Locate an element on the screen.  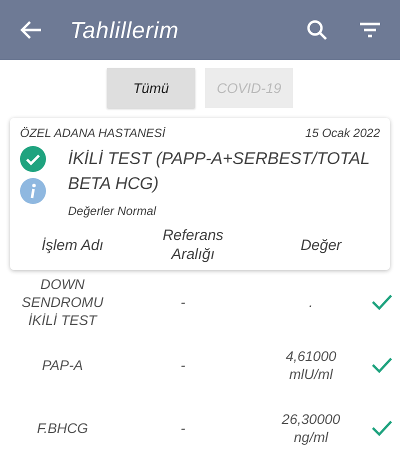
test-item-name: PAP-A is located at coordinates (62, 365).